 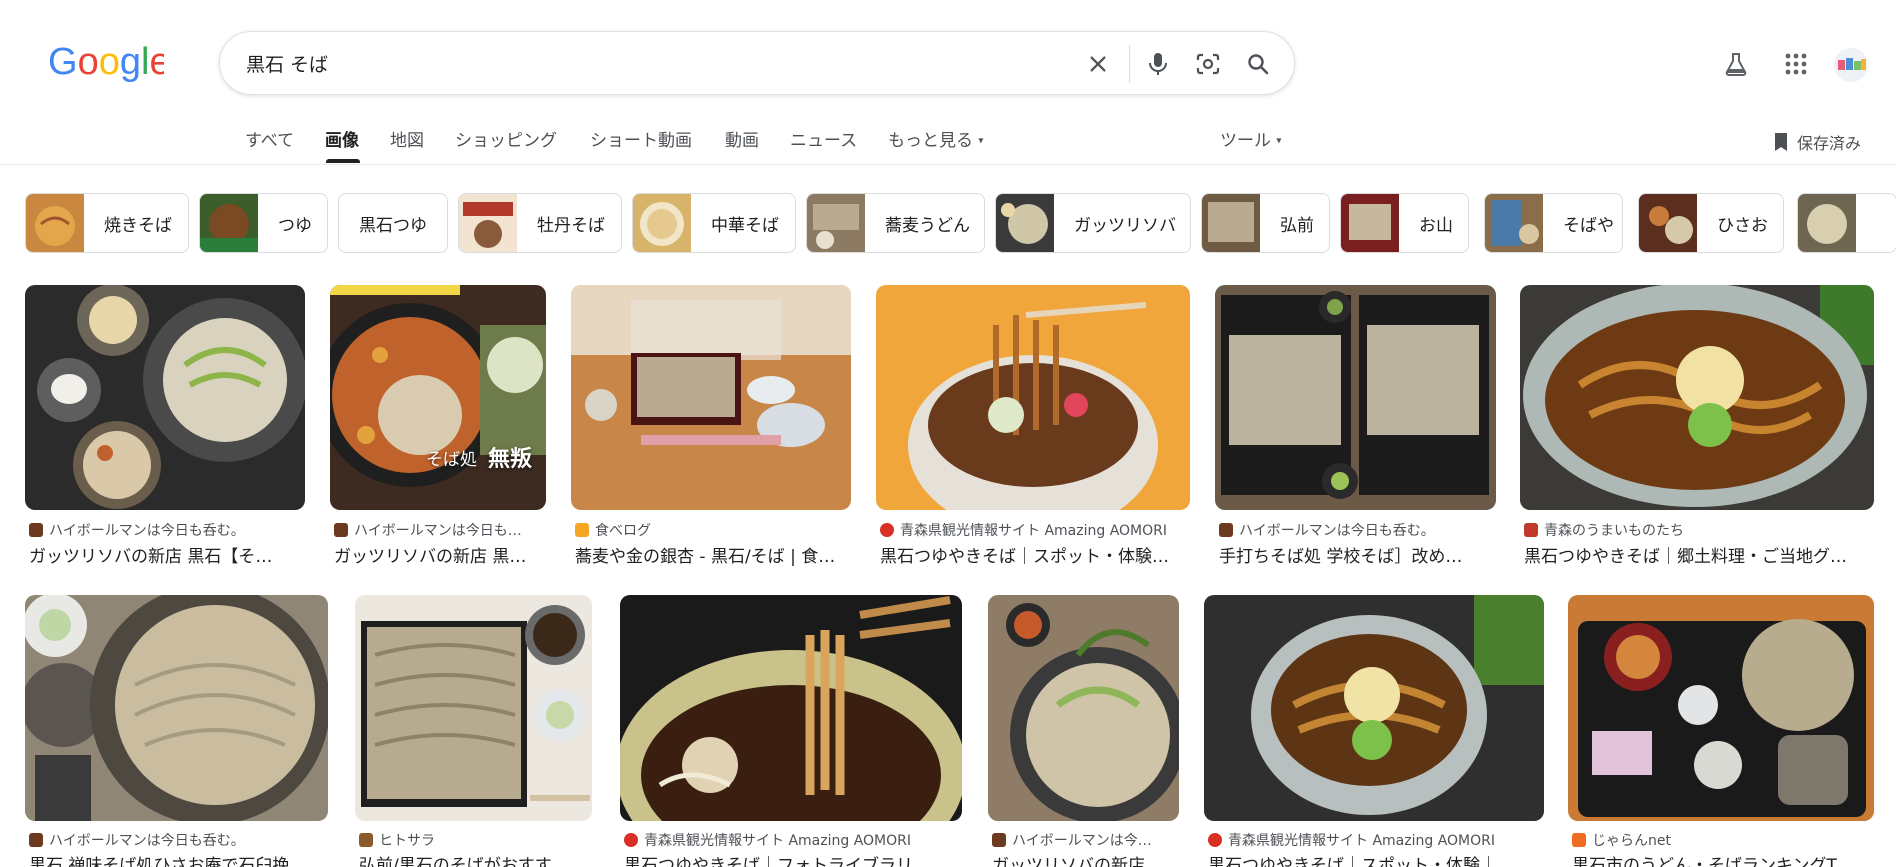 I want to click on google-logo: Google, so click(x=106, y=62).